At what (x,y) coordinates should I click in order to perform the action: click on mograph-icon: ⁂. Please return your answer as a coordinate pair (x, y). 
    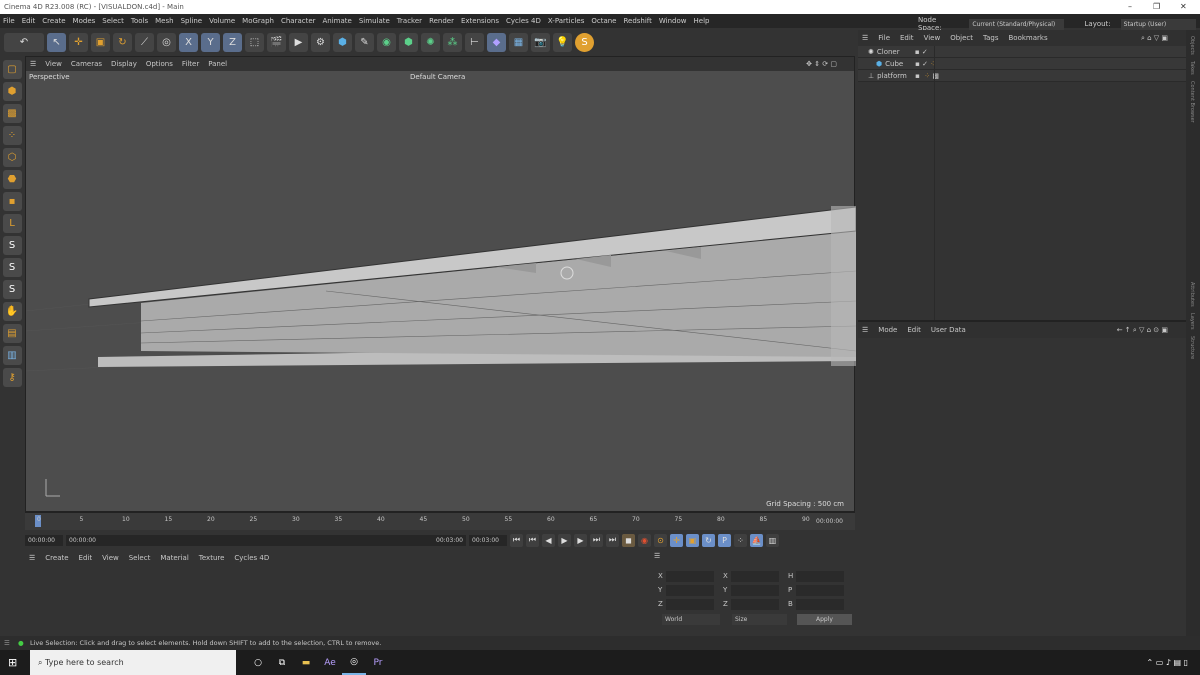
    Looking at the image, I should click on (452, 42).